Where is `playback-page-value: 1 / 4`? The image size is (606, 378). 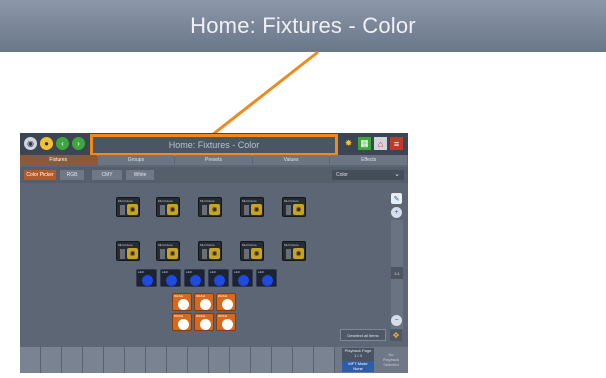 playback-page-value: 1 / 4 is located at coordinates (358, 355).